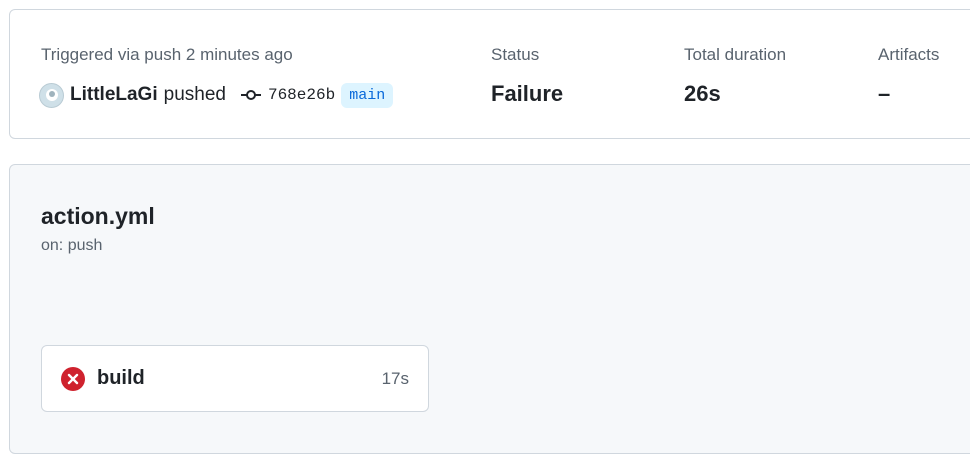 Image resolution: width=970 pixels, height=454 pixels. I want to click on artifacts-column: Artifacts –, so click(908, 76).